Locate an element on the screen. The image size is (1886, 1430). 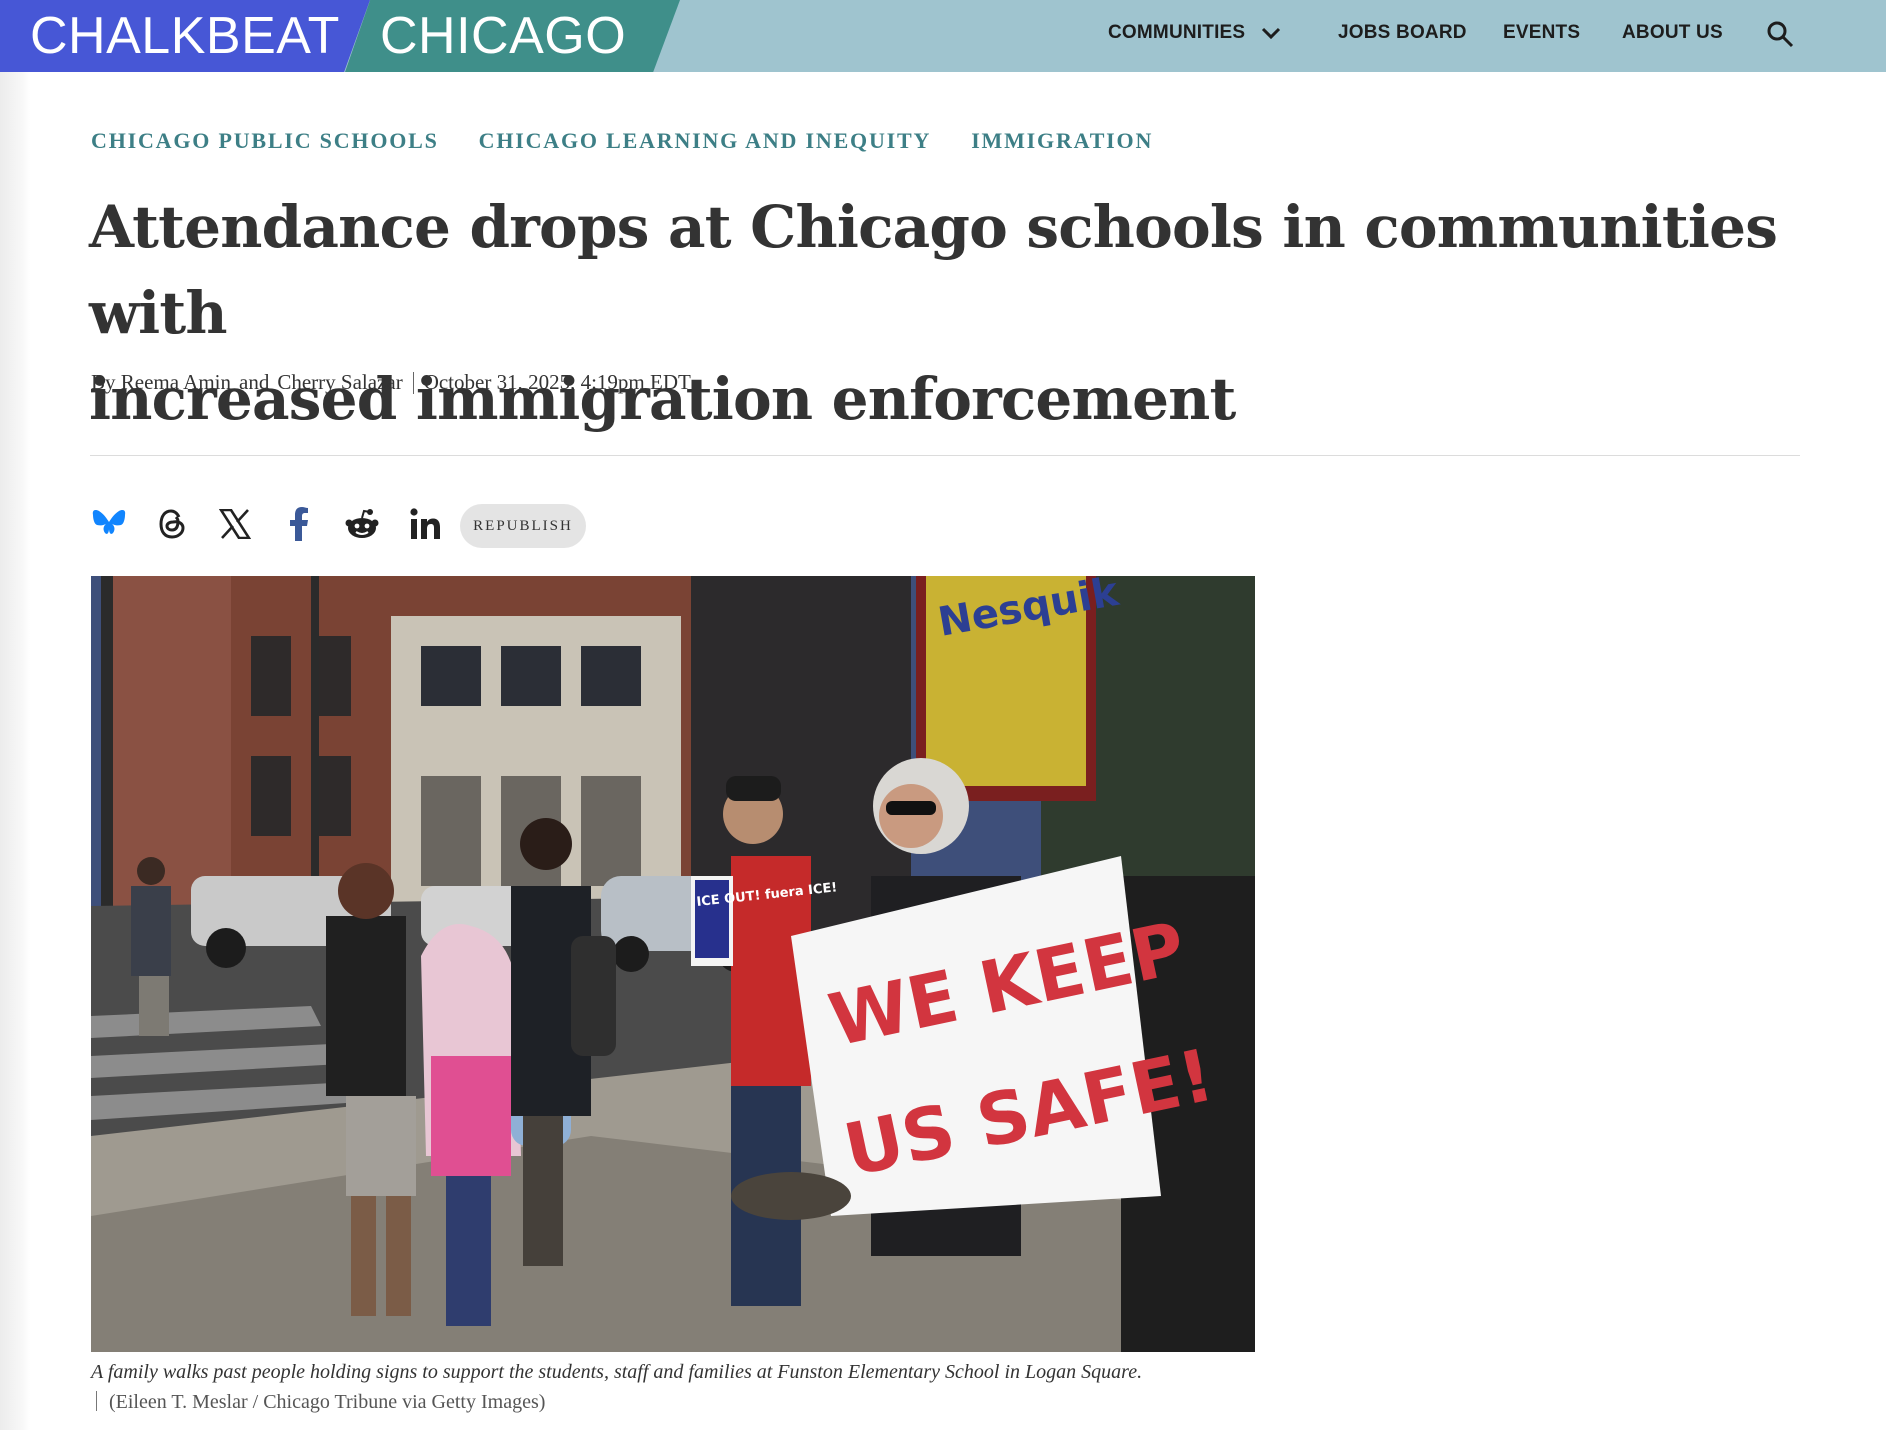
nav-events: EVENTS is located at coordinates (1541, 33).